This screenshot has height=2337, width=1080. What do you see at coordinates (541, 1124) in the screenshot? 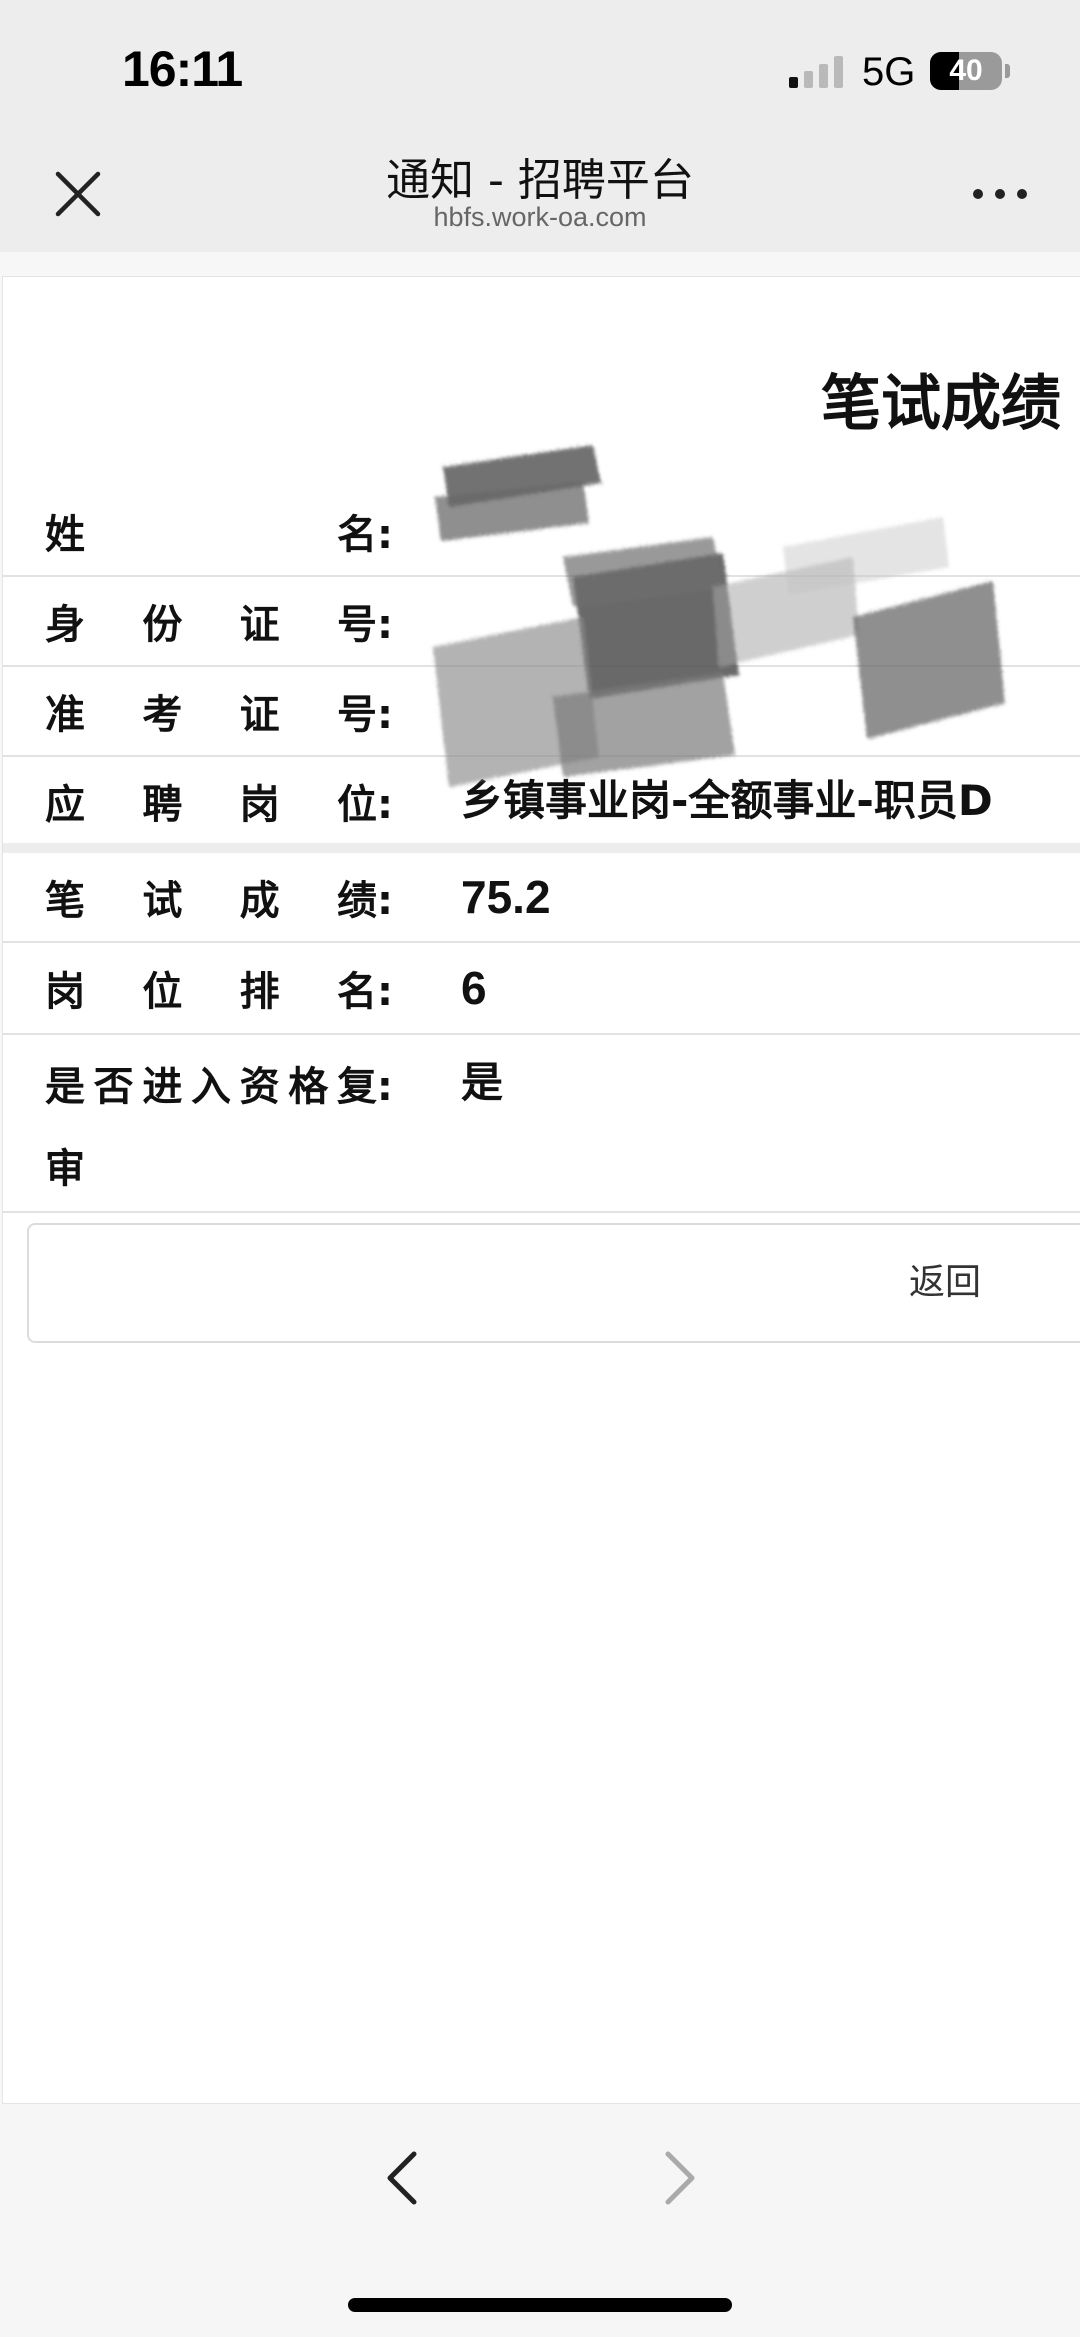
I see `field-row-qualification-review: 是 否 进 入 资 格 复: 审 是` at bounding box center [541, 1124].